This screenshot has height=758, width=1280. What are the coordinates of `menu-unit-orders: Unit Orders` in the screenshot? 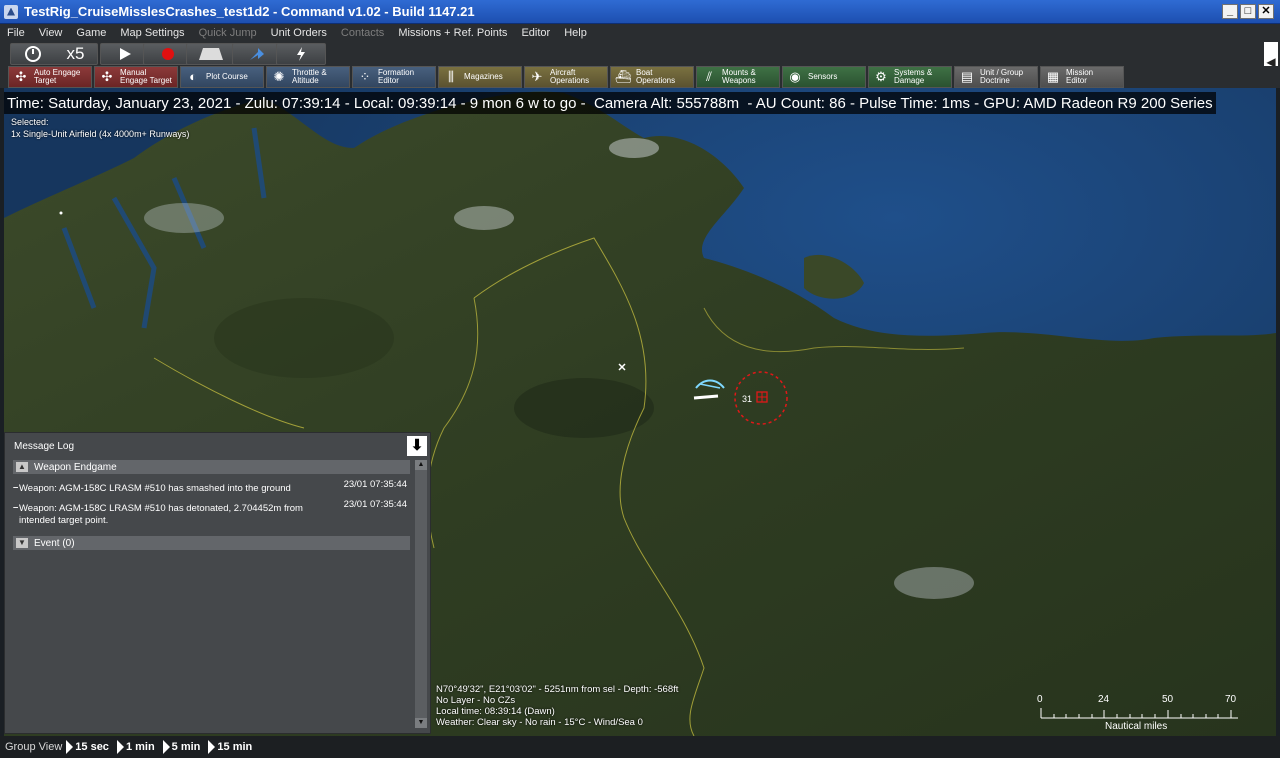 It's located at (299, 33).